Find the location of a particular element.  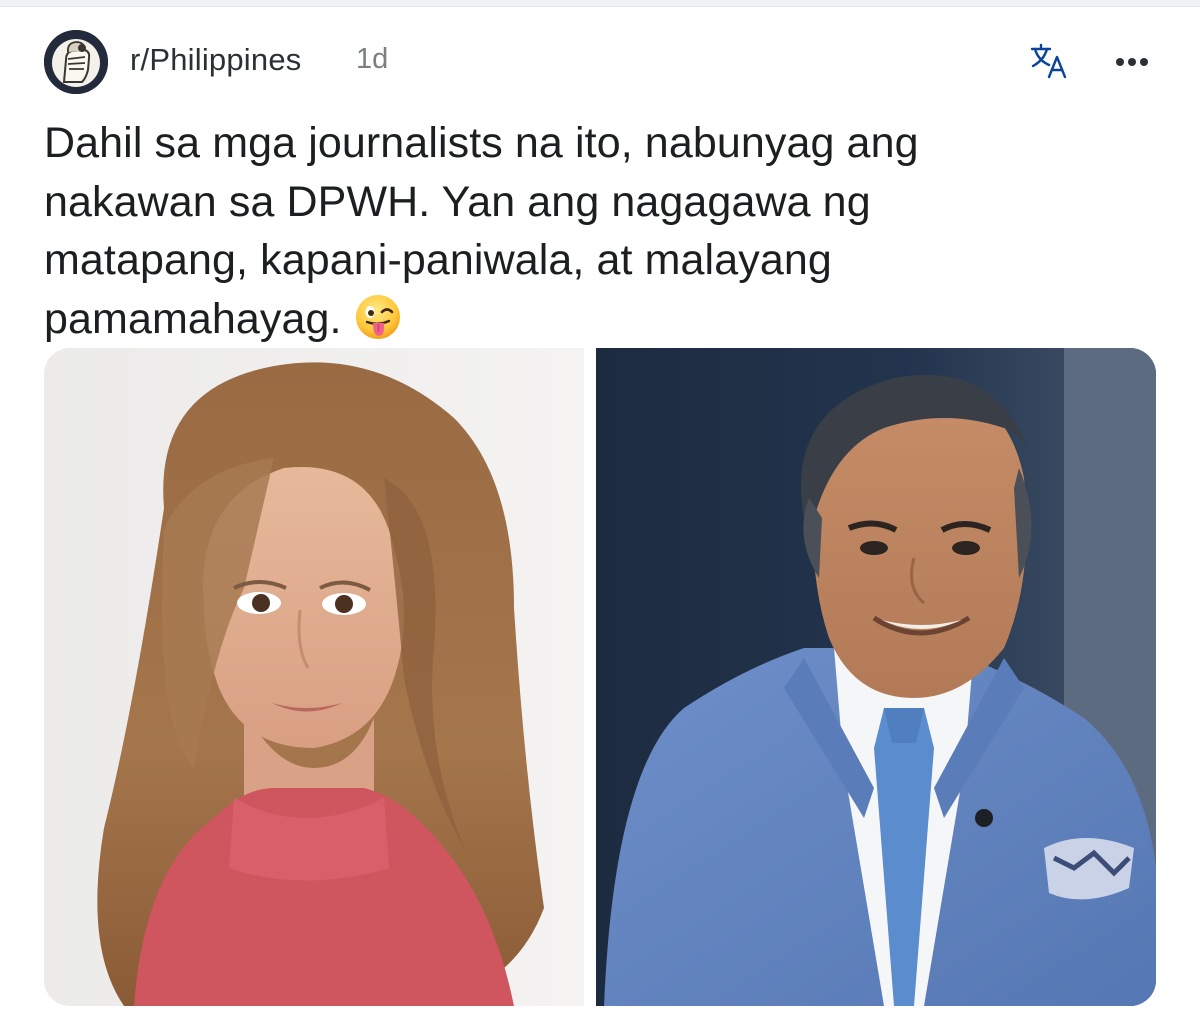

post-header: r/Philippines 1d is located at coordinates (604, 62).